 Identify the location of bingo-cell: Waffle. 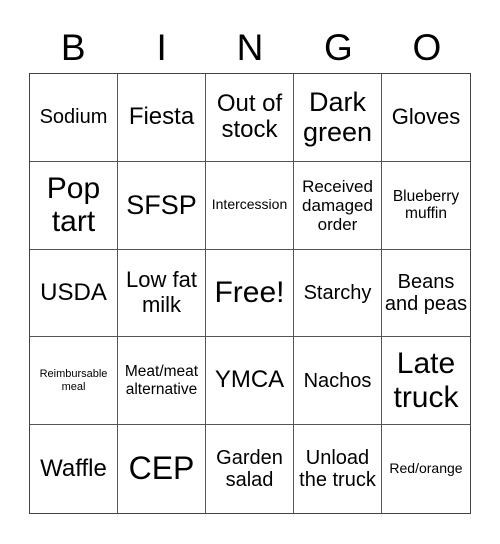
(74, 469).